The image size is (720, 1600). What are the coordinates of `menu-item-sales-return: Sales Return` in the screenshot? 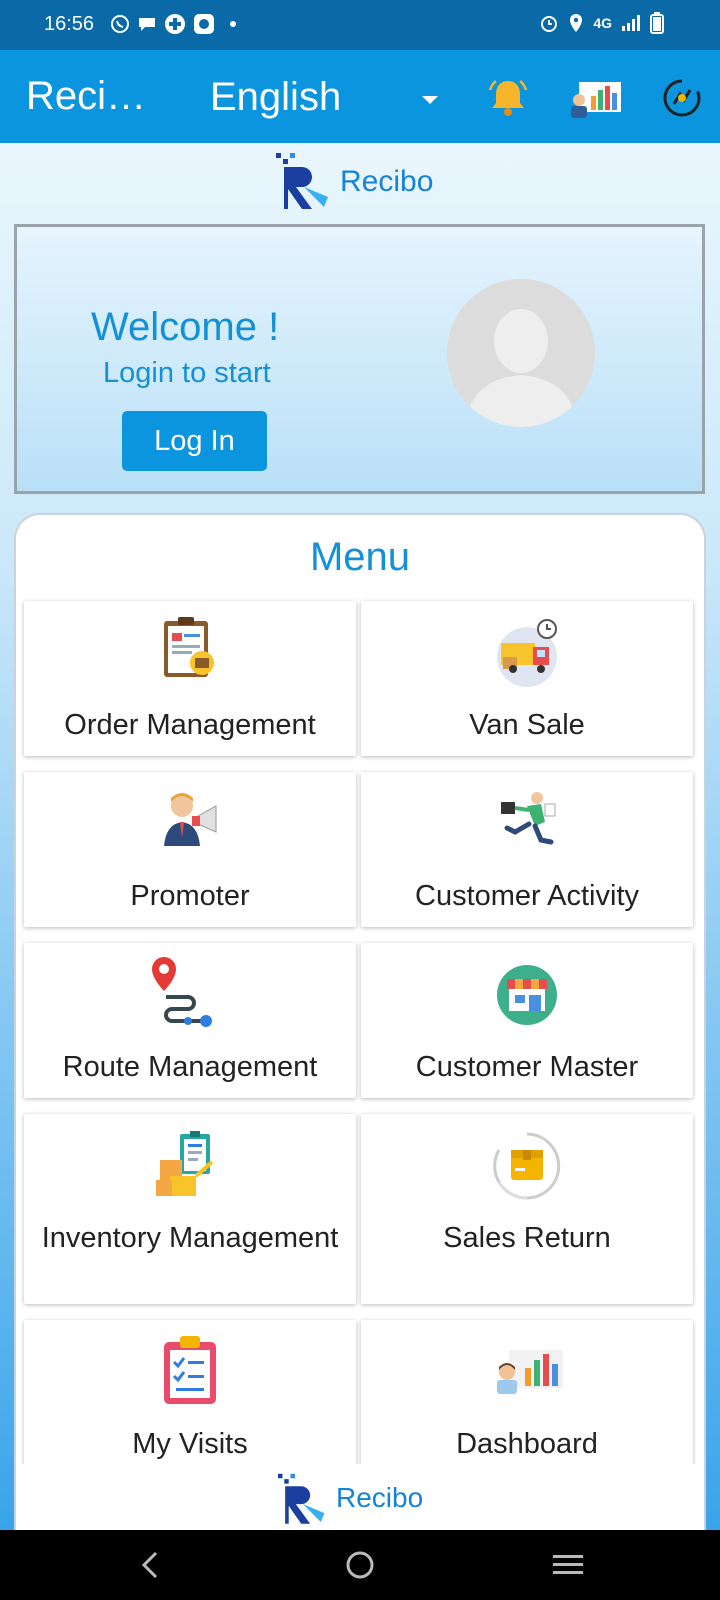 It's located at (527, 1209).